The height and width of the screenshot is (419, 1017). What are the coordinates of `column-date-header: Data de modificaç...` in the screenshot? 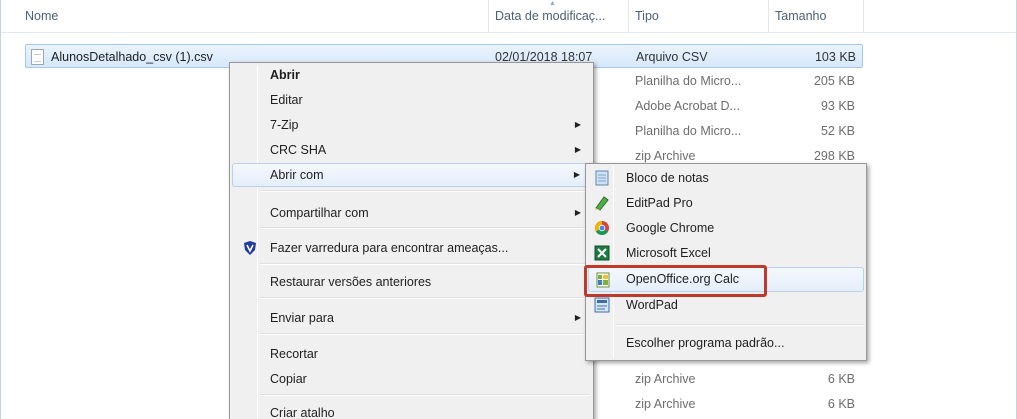 It's located at (559, 16).